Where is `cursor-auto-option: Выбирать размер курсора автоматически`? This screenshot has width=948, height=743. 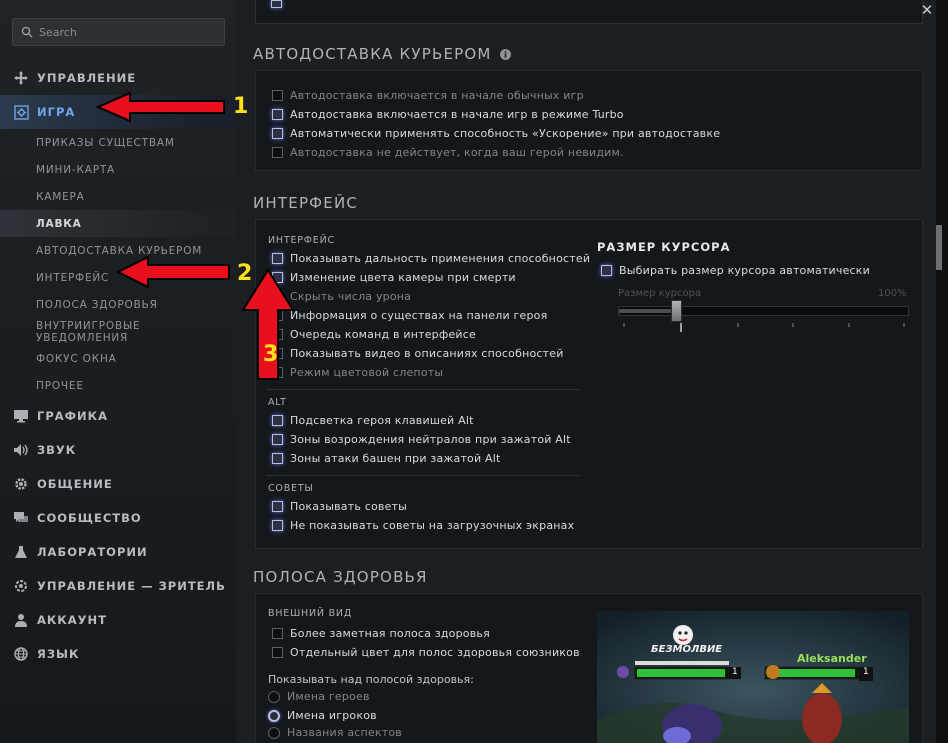 cursor-auto-option: Выбирать размер курсора автоматически is located at coordinates (735, 270).